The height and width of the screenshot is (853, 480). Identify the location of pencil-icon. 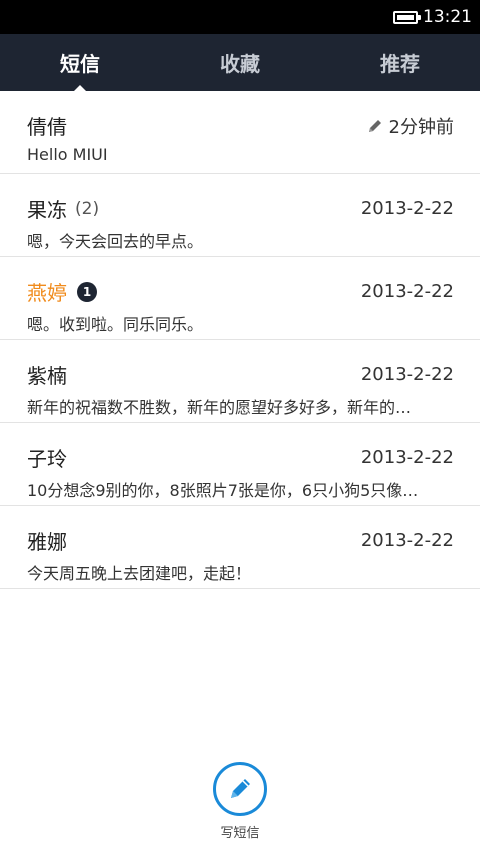
(240, 788).